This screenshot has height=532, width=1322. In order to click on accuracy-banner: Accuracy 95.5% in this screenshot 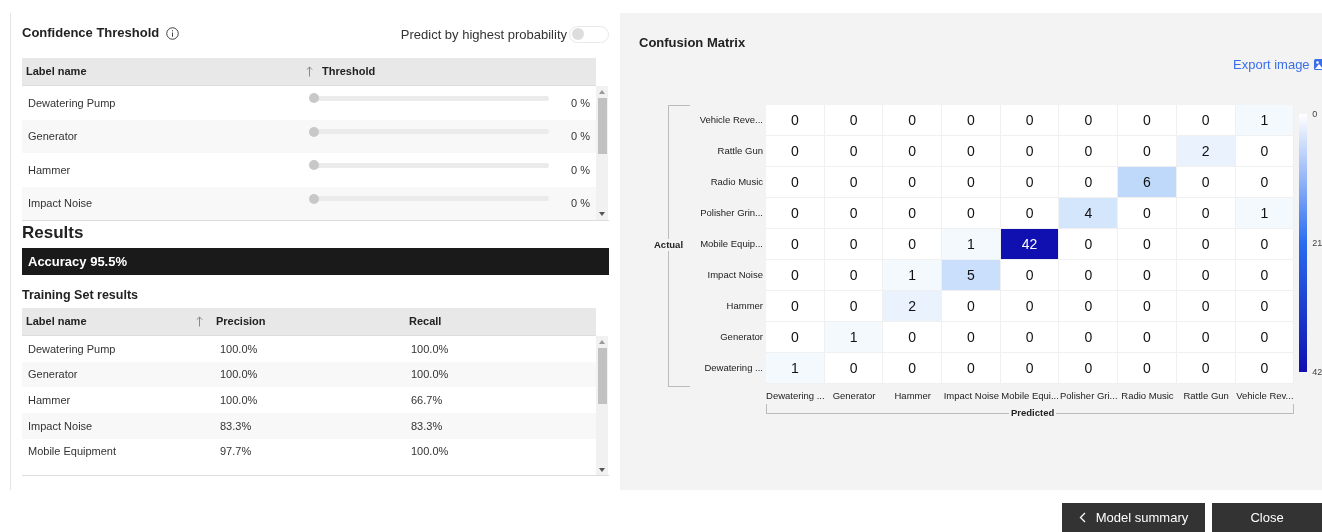, I will do `click(315, 261)`.